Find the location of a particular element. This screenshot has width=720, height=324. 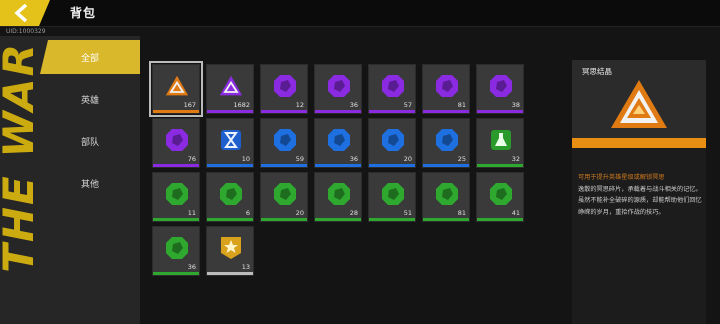

inventory-item: 41 is located at coordinates (500, 197).